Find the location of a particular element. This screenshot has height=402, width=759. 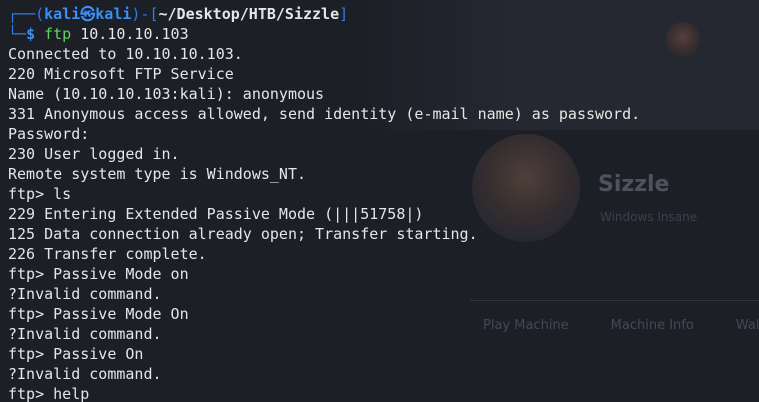

output-line: ftp> Passive Mode on is located at coordinates (98, 274).